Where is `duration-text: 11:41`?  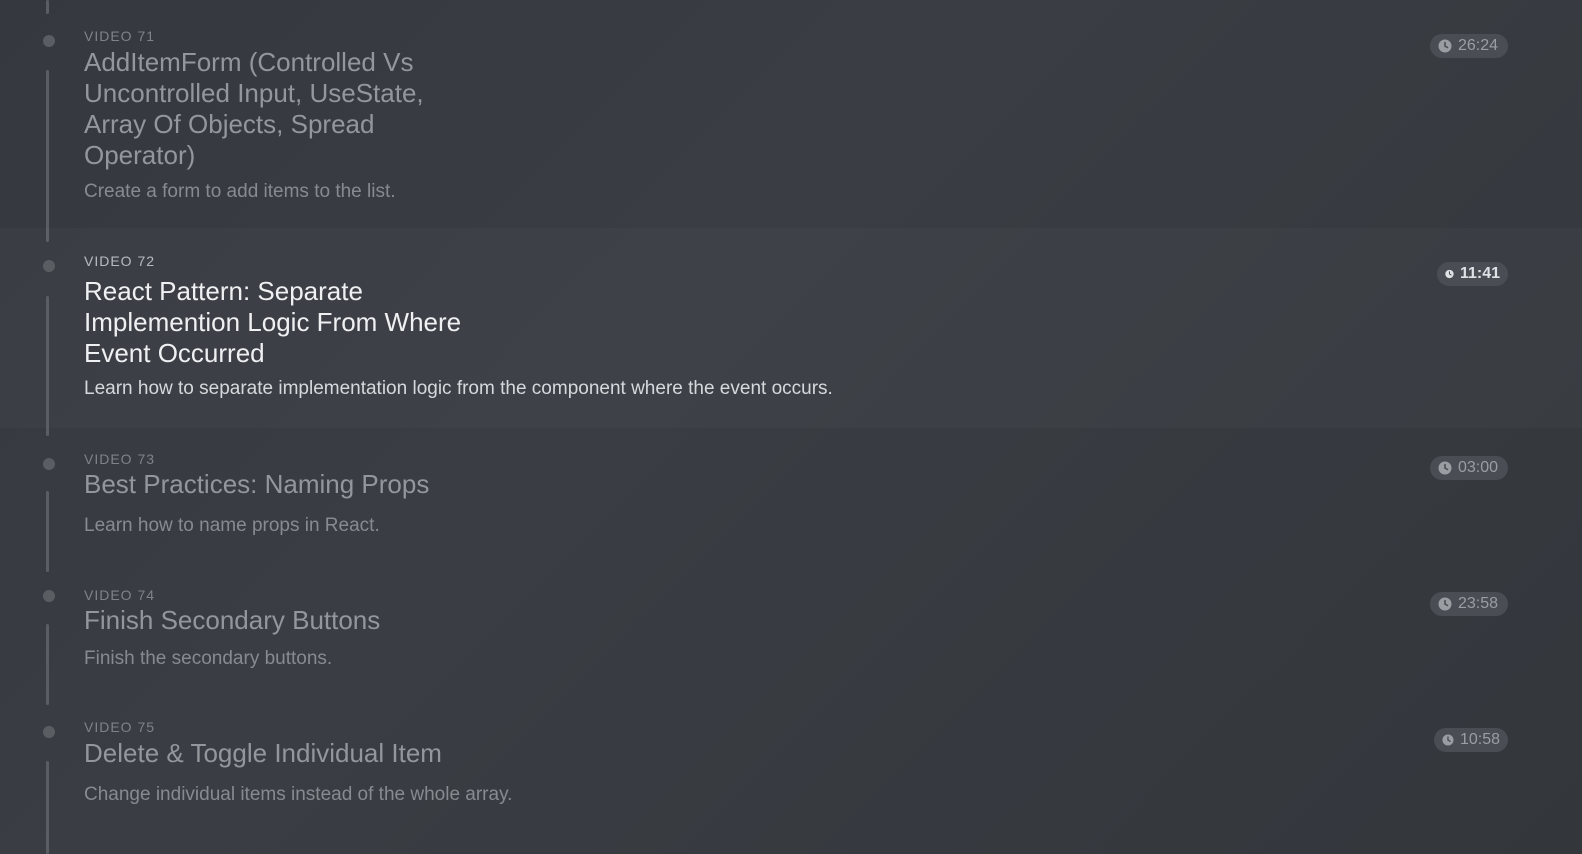
duration-text: 11:41 is located at coordinates (1479, 273).